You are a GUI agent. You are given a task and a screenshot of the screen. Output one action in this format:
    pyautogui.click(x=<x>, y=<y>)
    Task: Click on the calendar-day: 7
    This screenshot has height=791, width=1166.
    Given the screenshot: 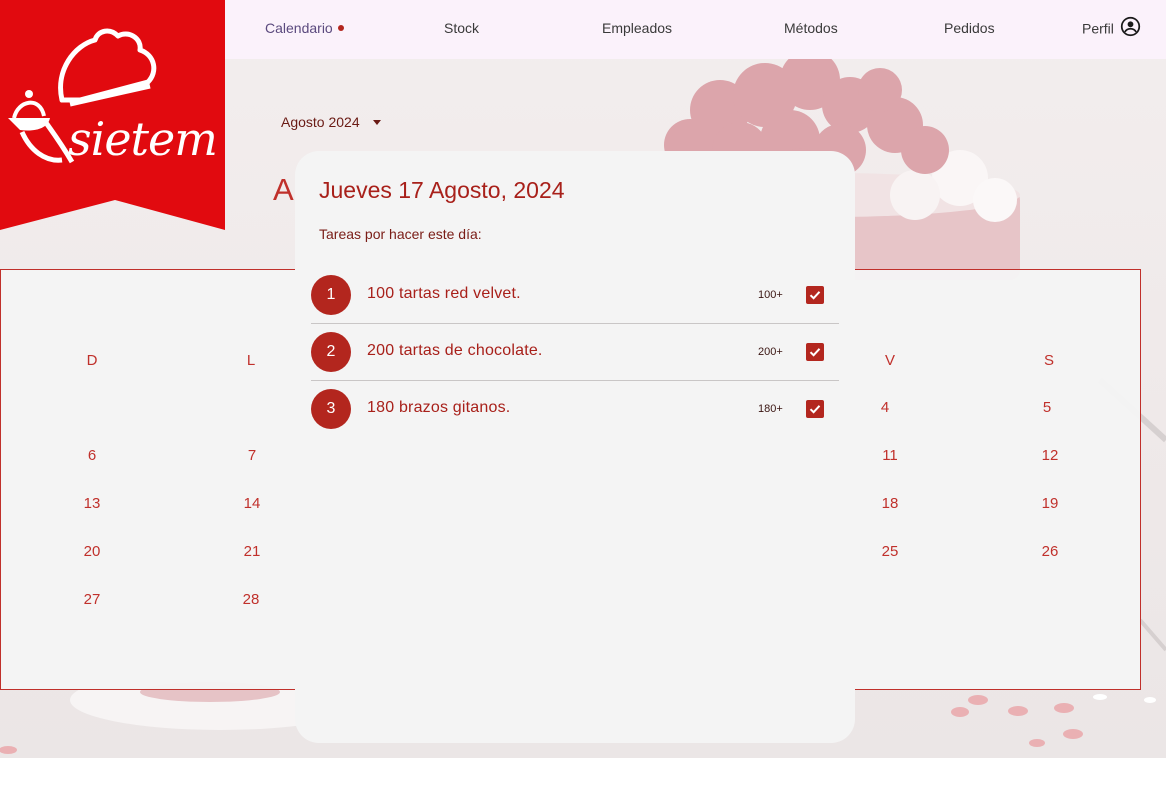 What is the action you would take?
    pyautogui.click(x=252, y=455)
    